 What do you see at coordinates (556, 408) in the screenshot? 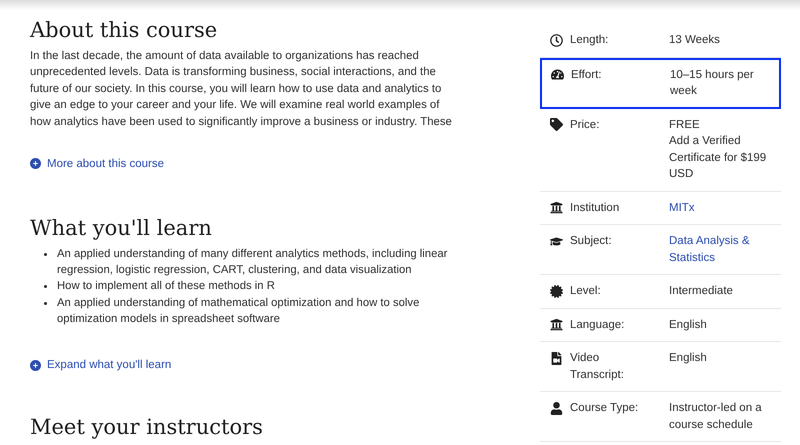
I see `person-icon` at bounding box center [556, 408].